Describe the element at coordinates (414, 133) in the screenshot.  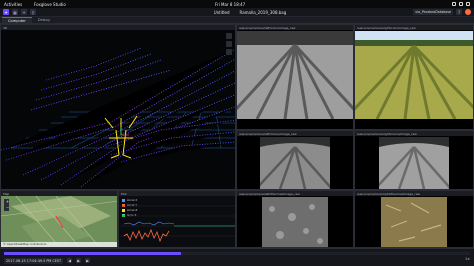
I see `panel-title: /sensors/camera/right/mono/image_raw` at that location.